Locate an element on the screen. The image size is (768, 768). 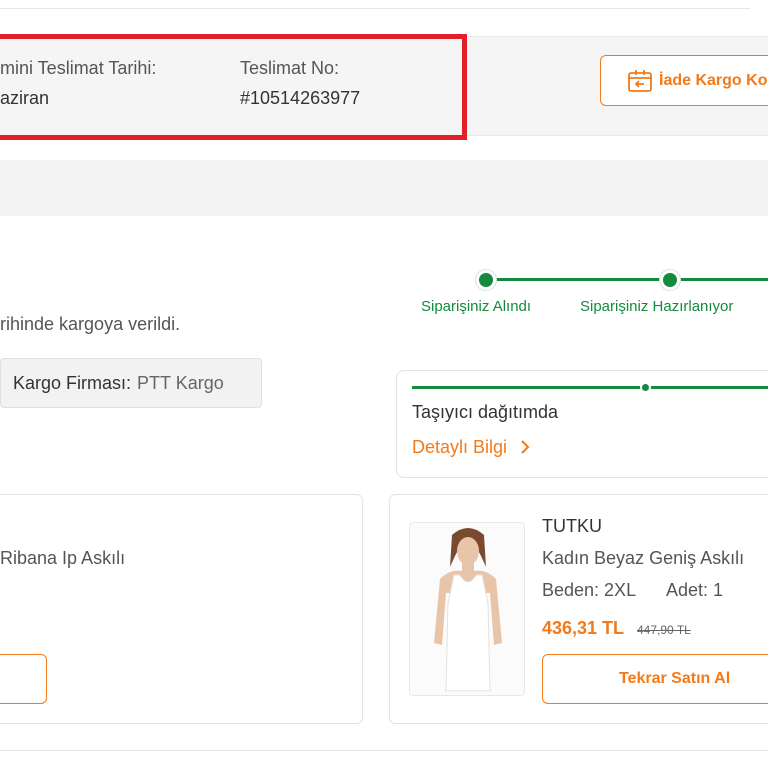
return-cargo-button: İade Kargo Ko is located at coordinates (684, 80).